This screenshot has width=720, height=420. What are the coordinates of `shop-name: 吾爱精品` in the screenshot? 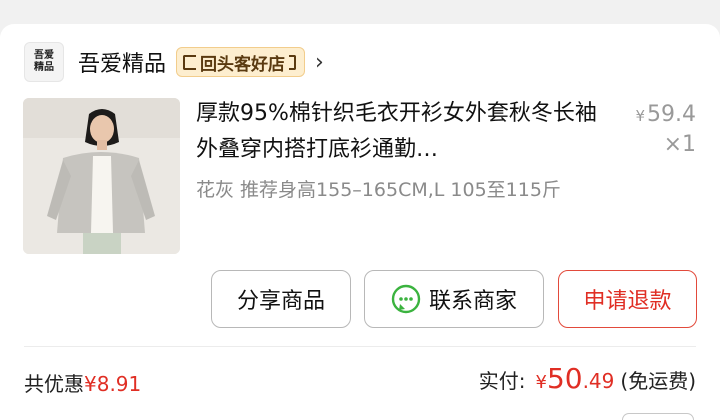 It's located at (122, 62).